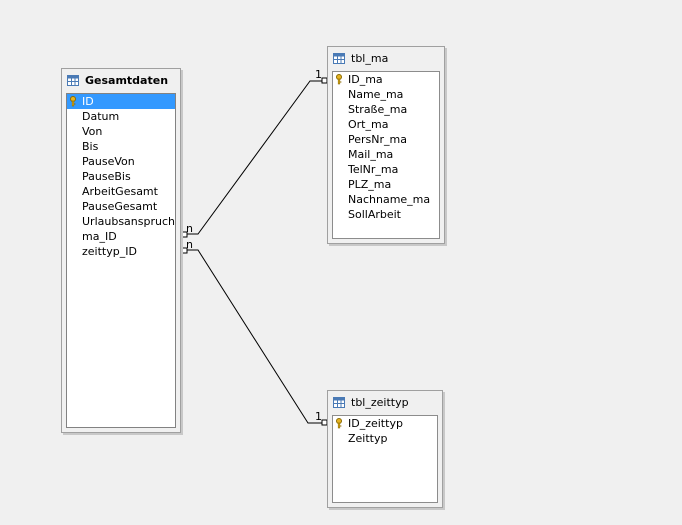 This screenshot has height=525, width=682. What do you see at coordinates (121, 146) in the screenshot?
I see `field-row: Bis` at bounding box center [121, 146].